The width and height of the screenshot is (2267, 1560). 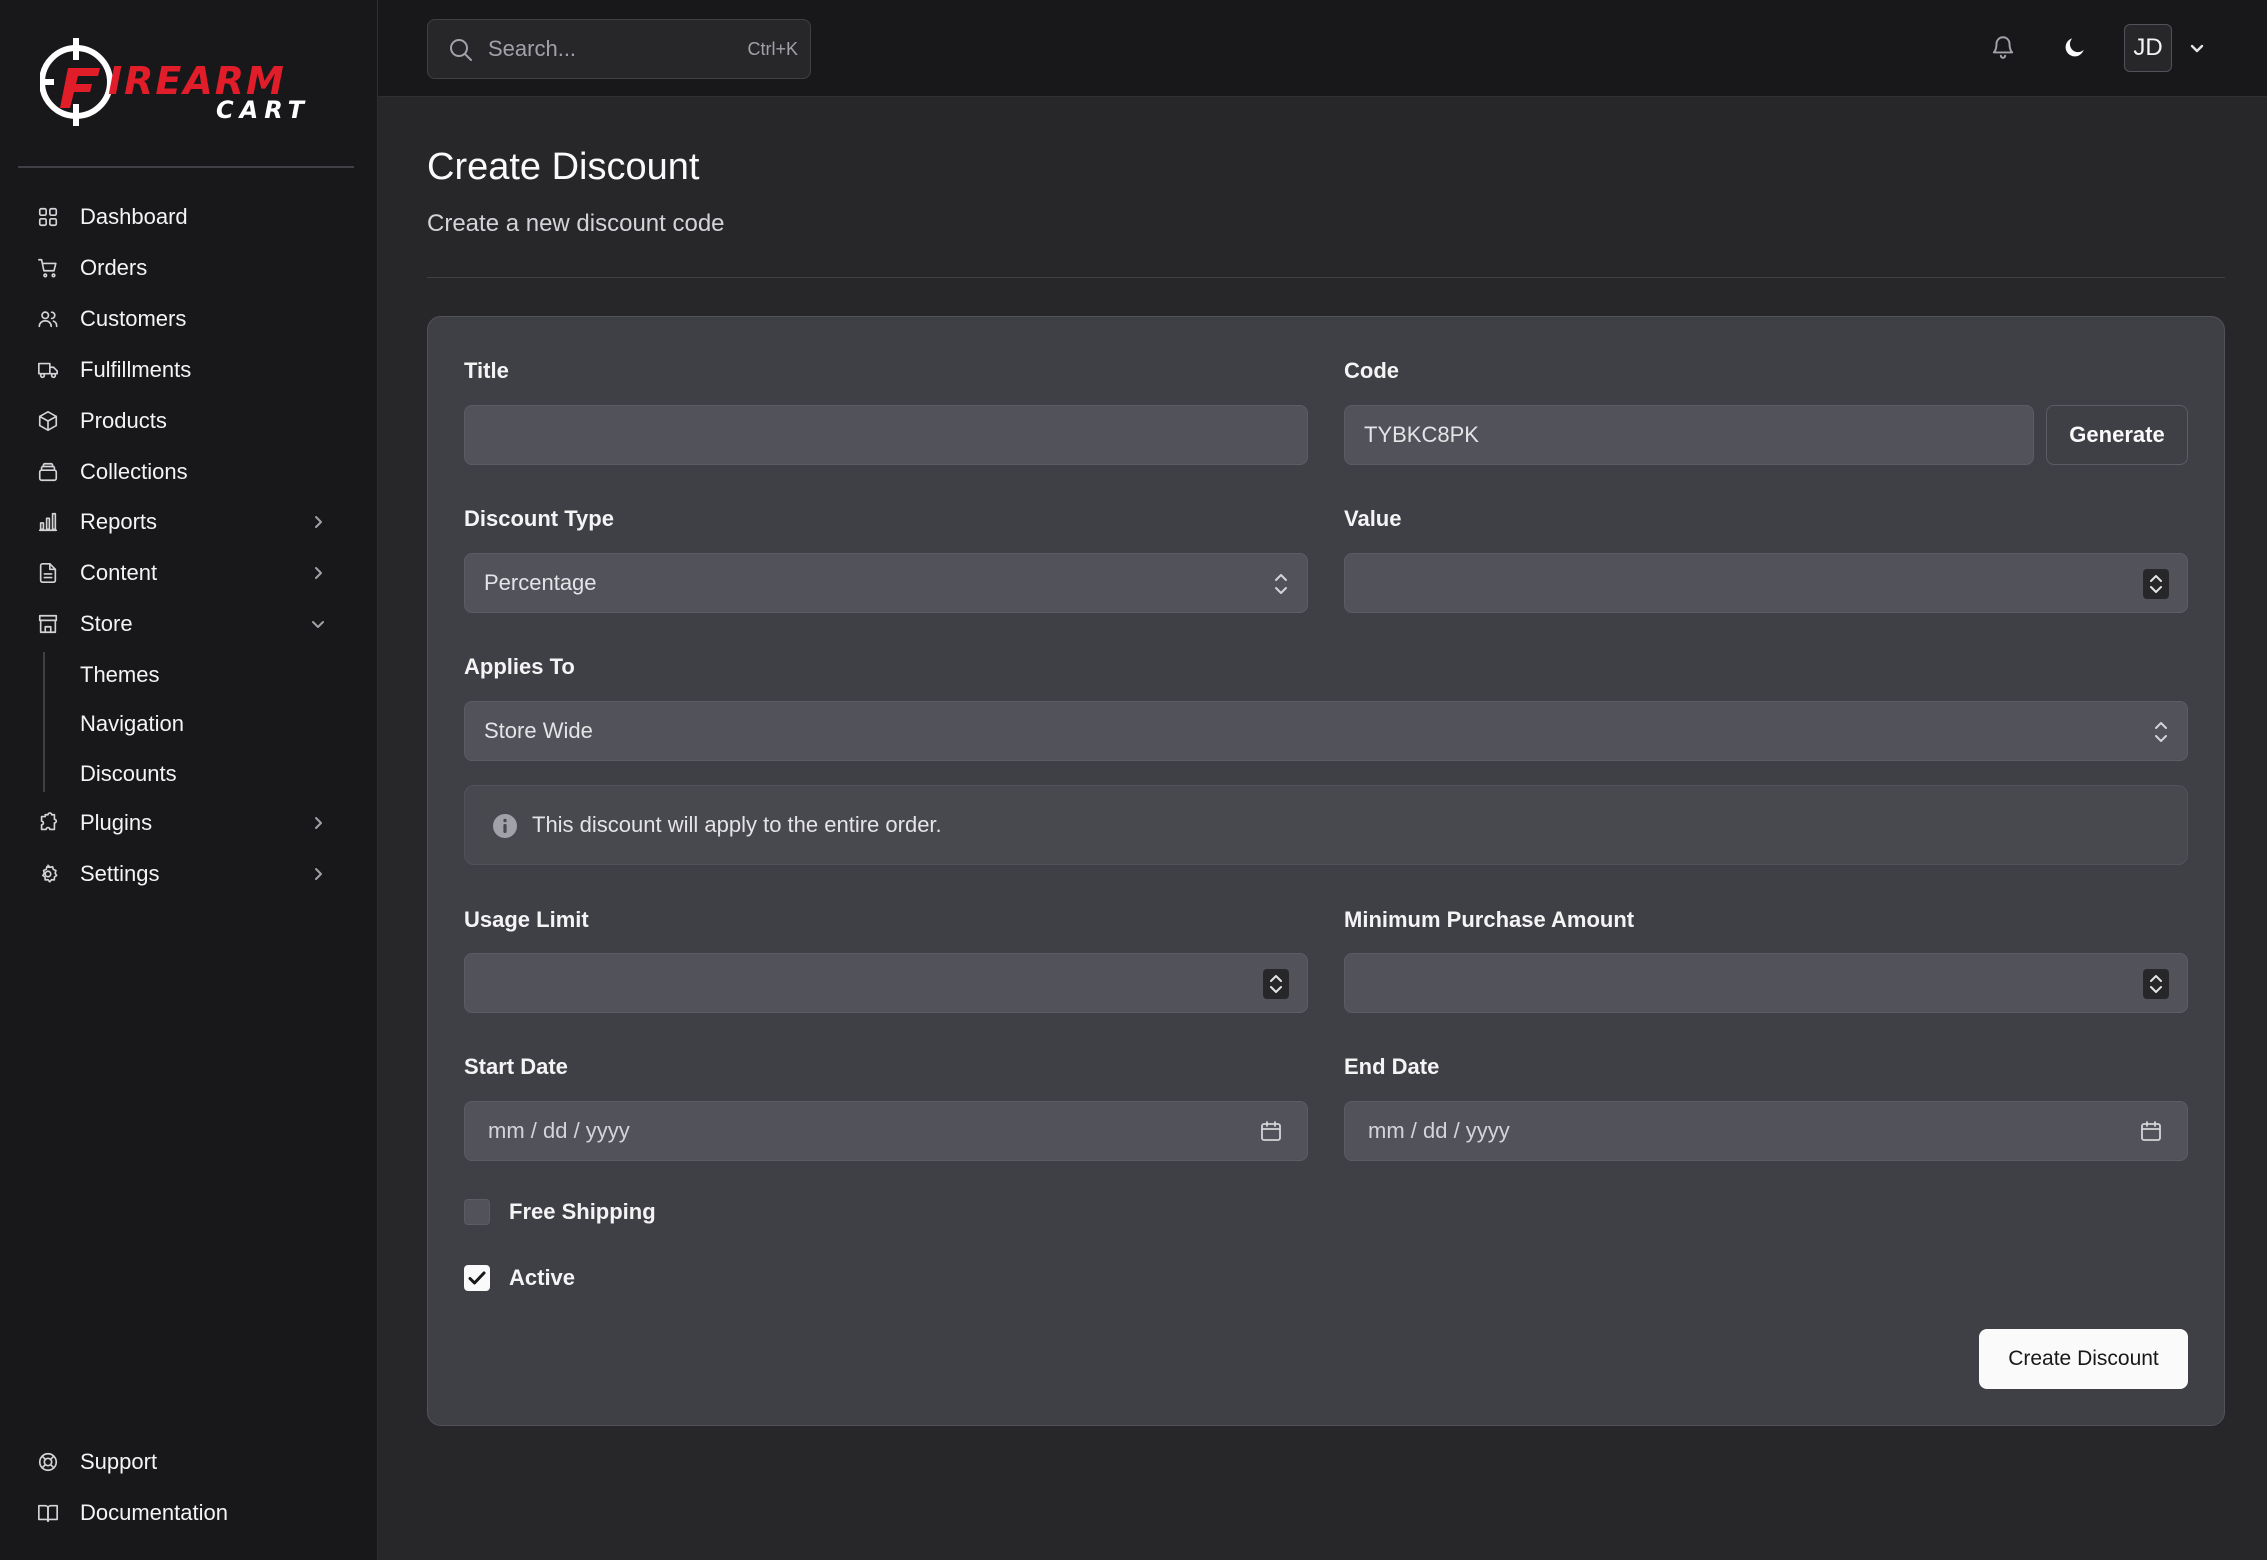 I want to click on sidebar-item-content: Content, so click(x=191, y=573).